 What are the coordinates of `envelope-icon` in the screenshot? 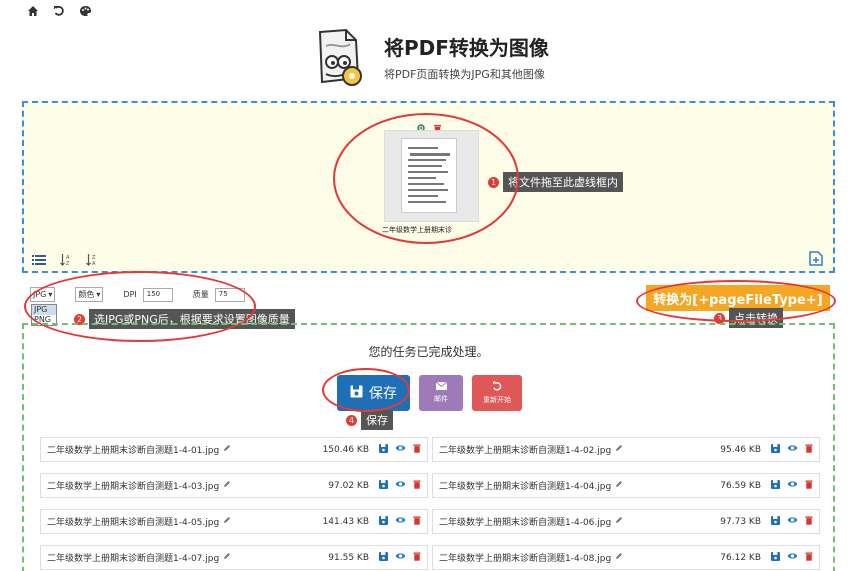 It's located at (441, 386).